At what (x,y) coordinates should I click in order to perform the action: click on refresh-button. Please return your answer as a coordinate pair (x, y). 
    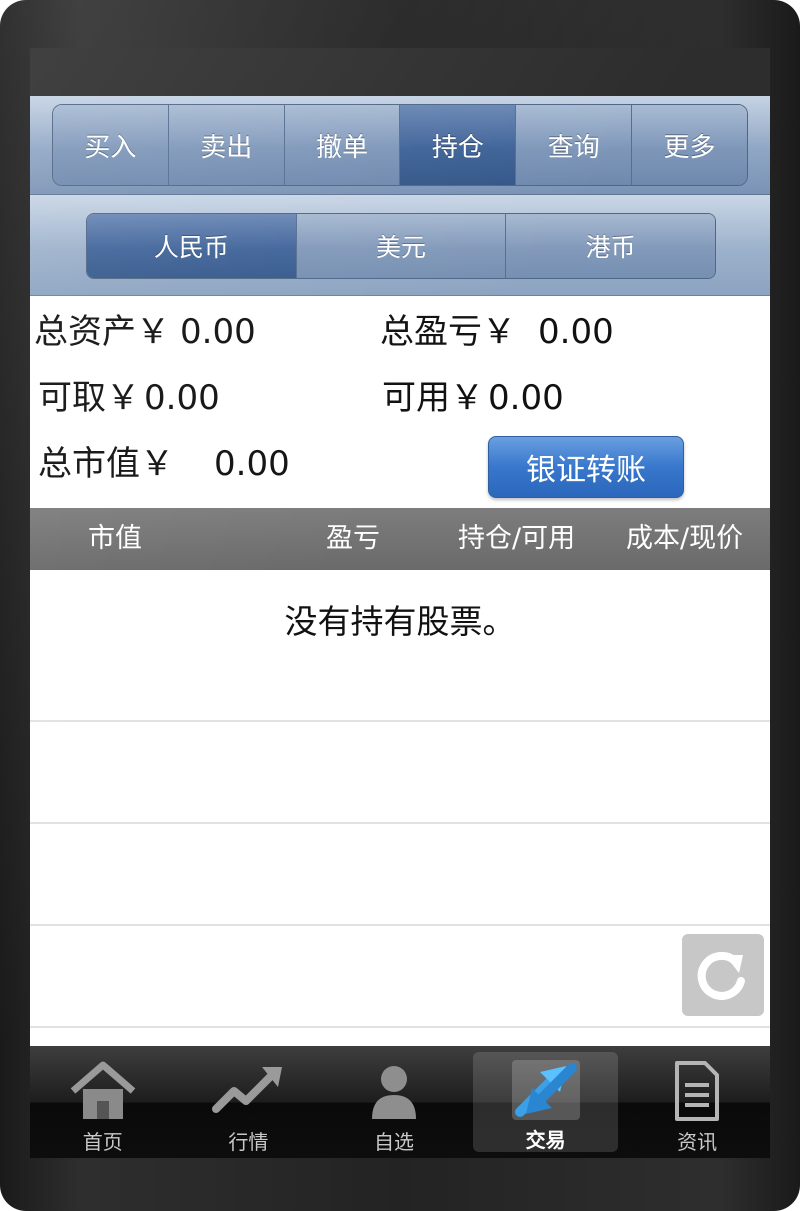
    Looking at the image, I should click on (723, 975).